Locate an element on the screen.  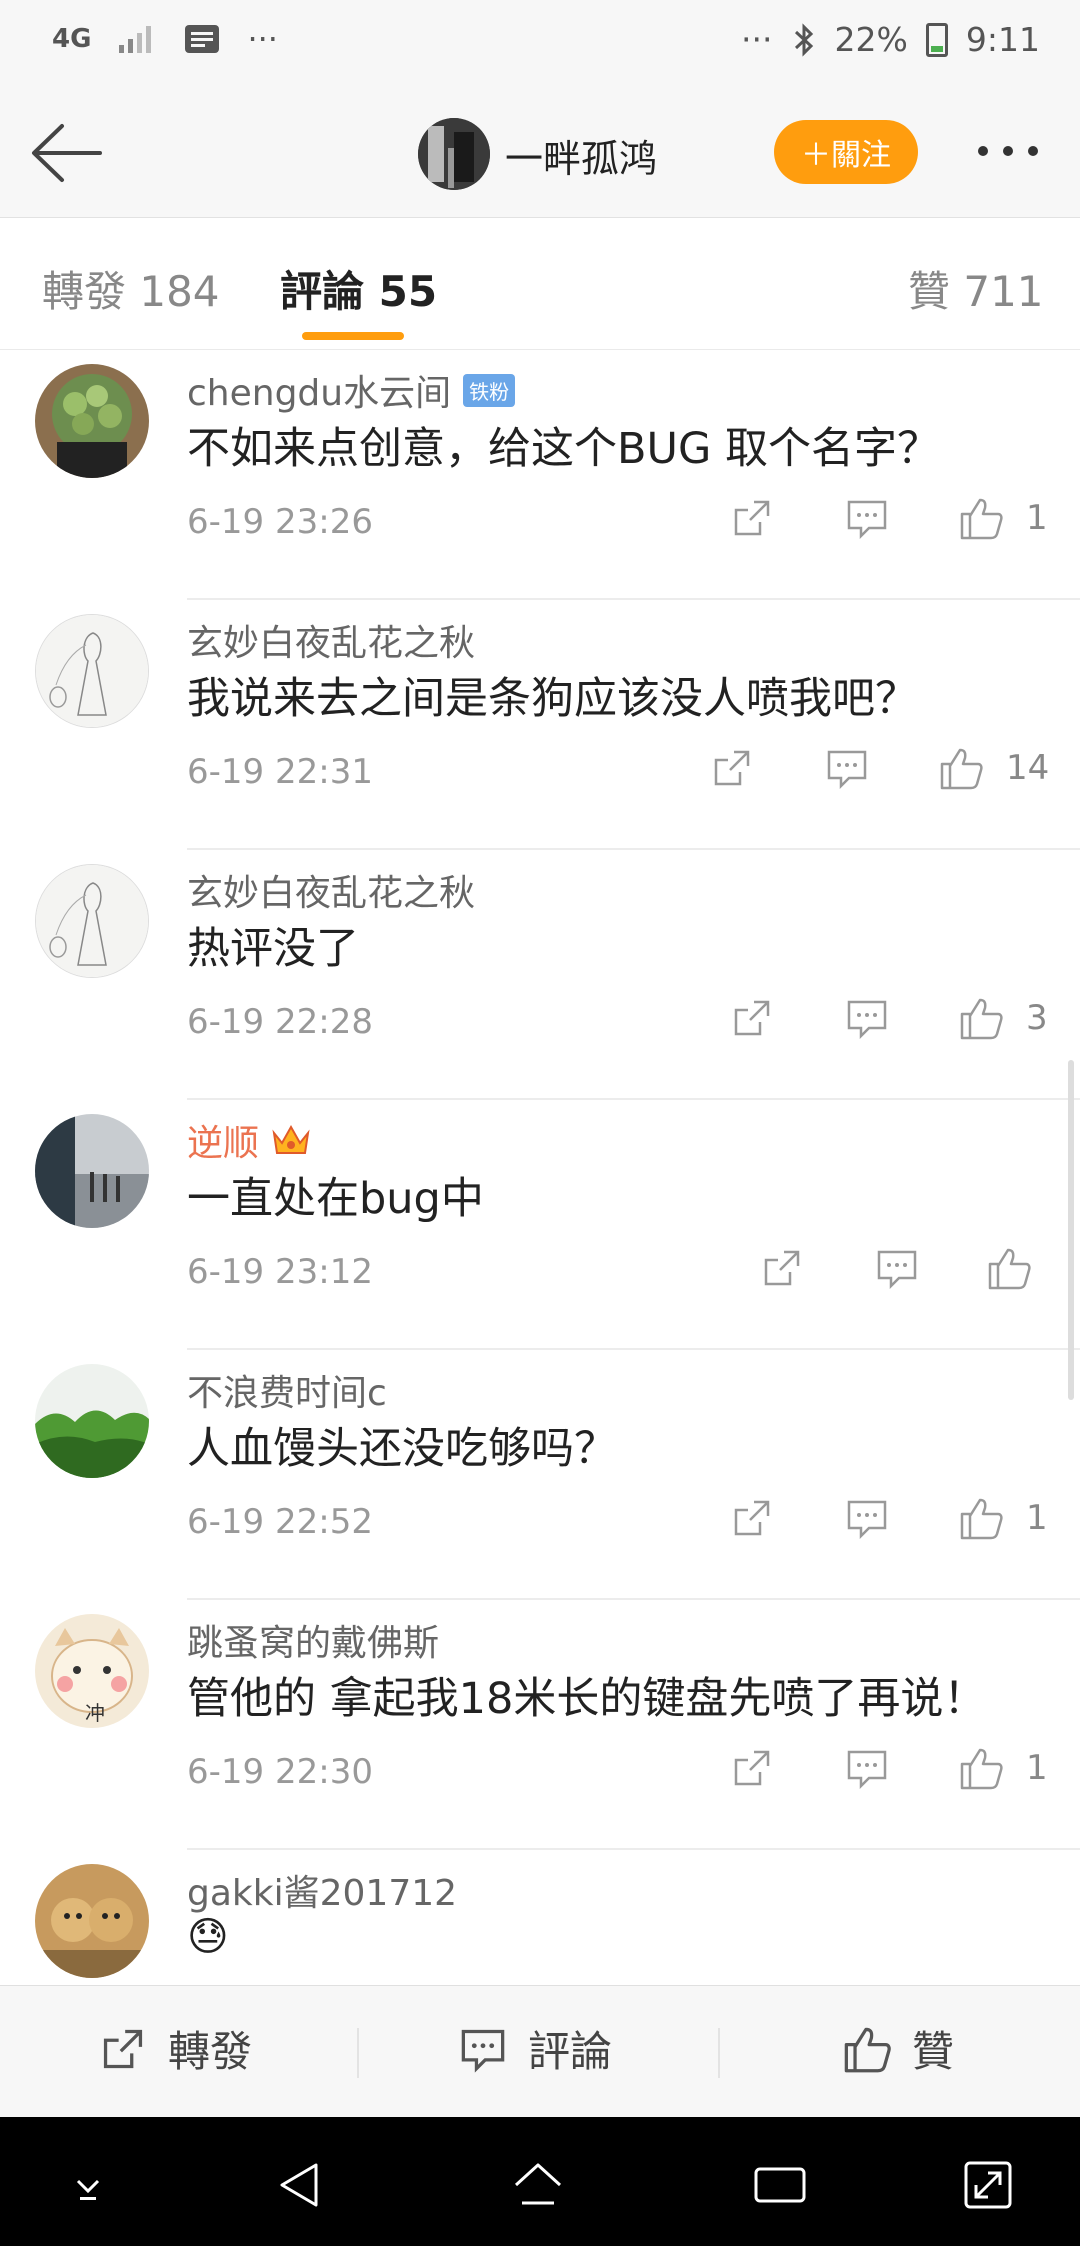
like-button: 14 is located at coordinates (993, 768).